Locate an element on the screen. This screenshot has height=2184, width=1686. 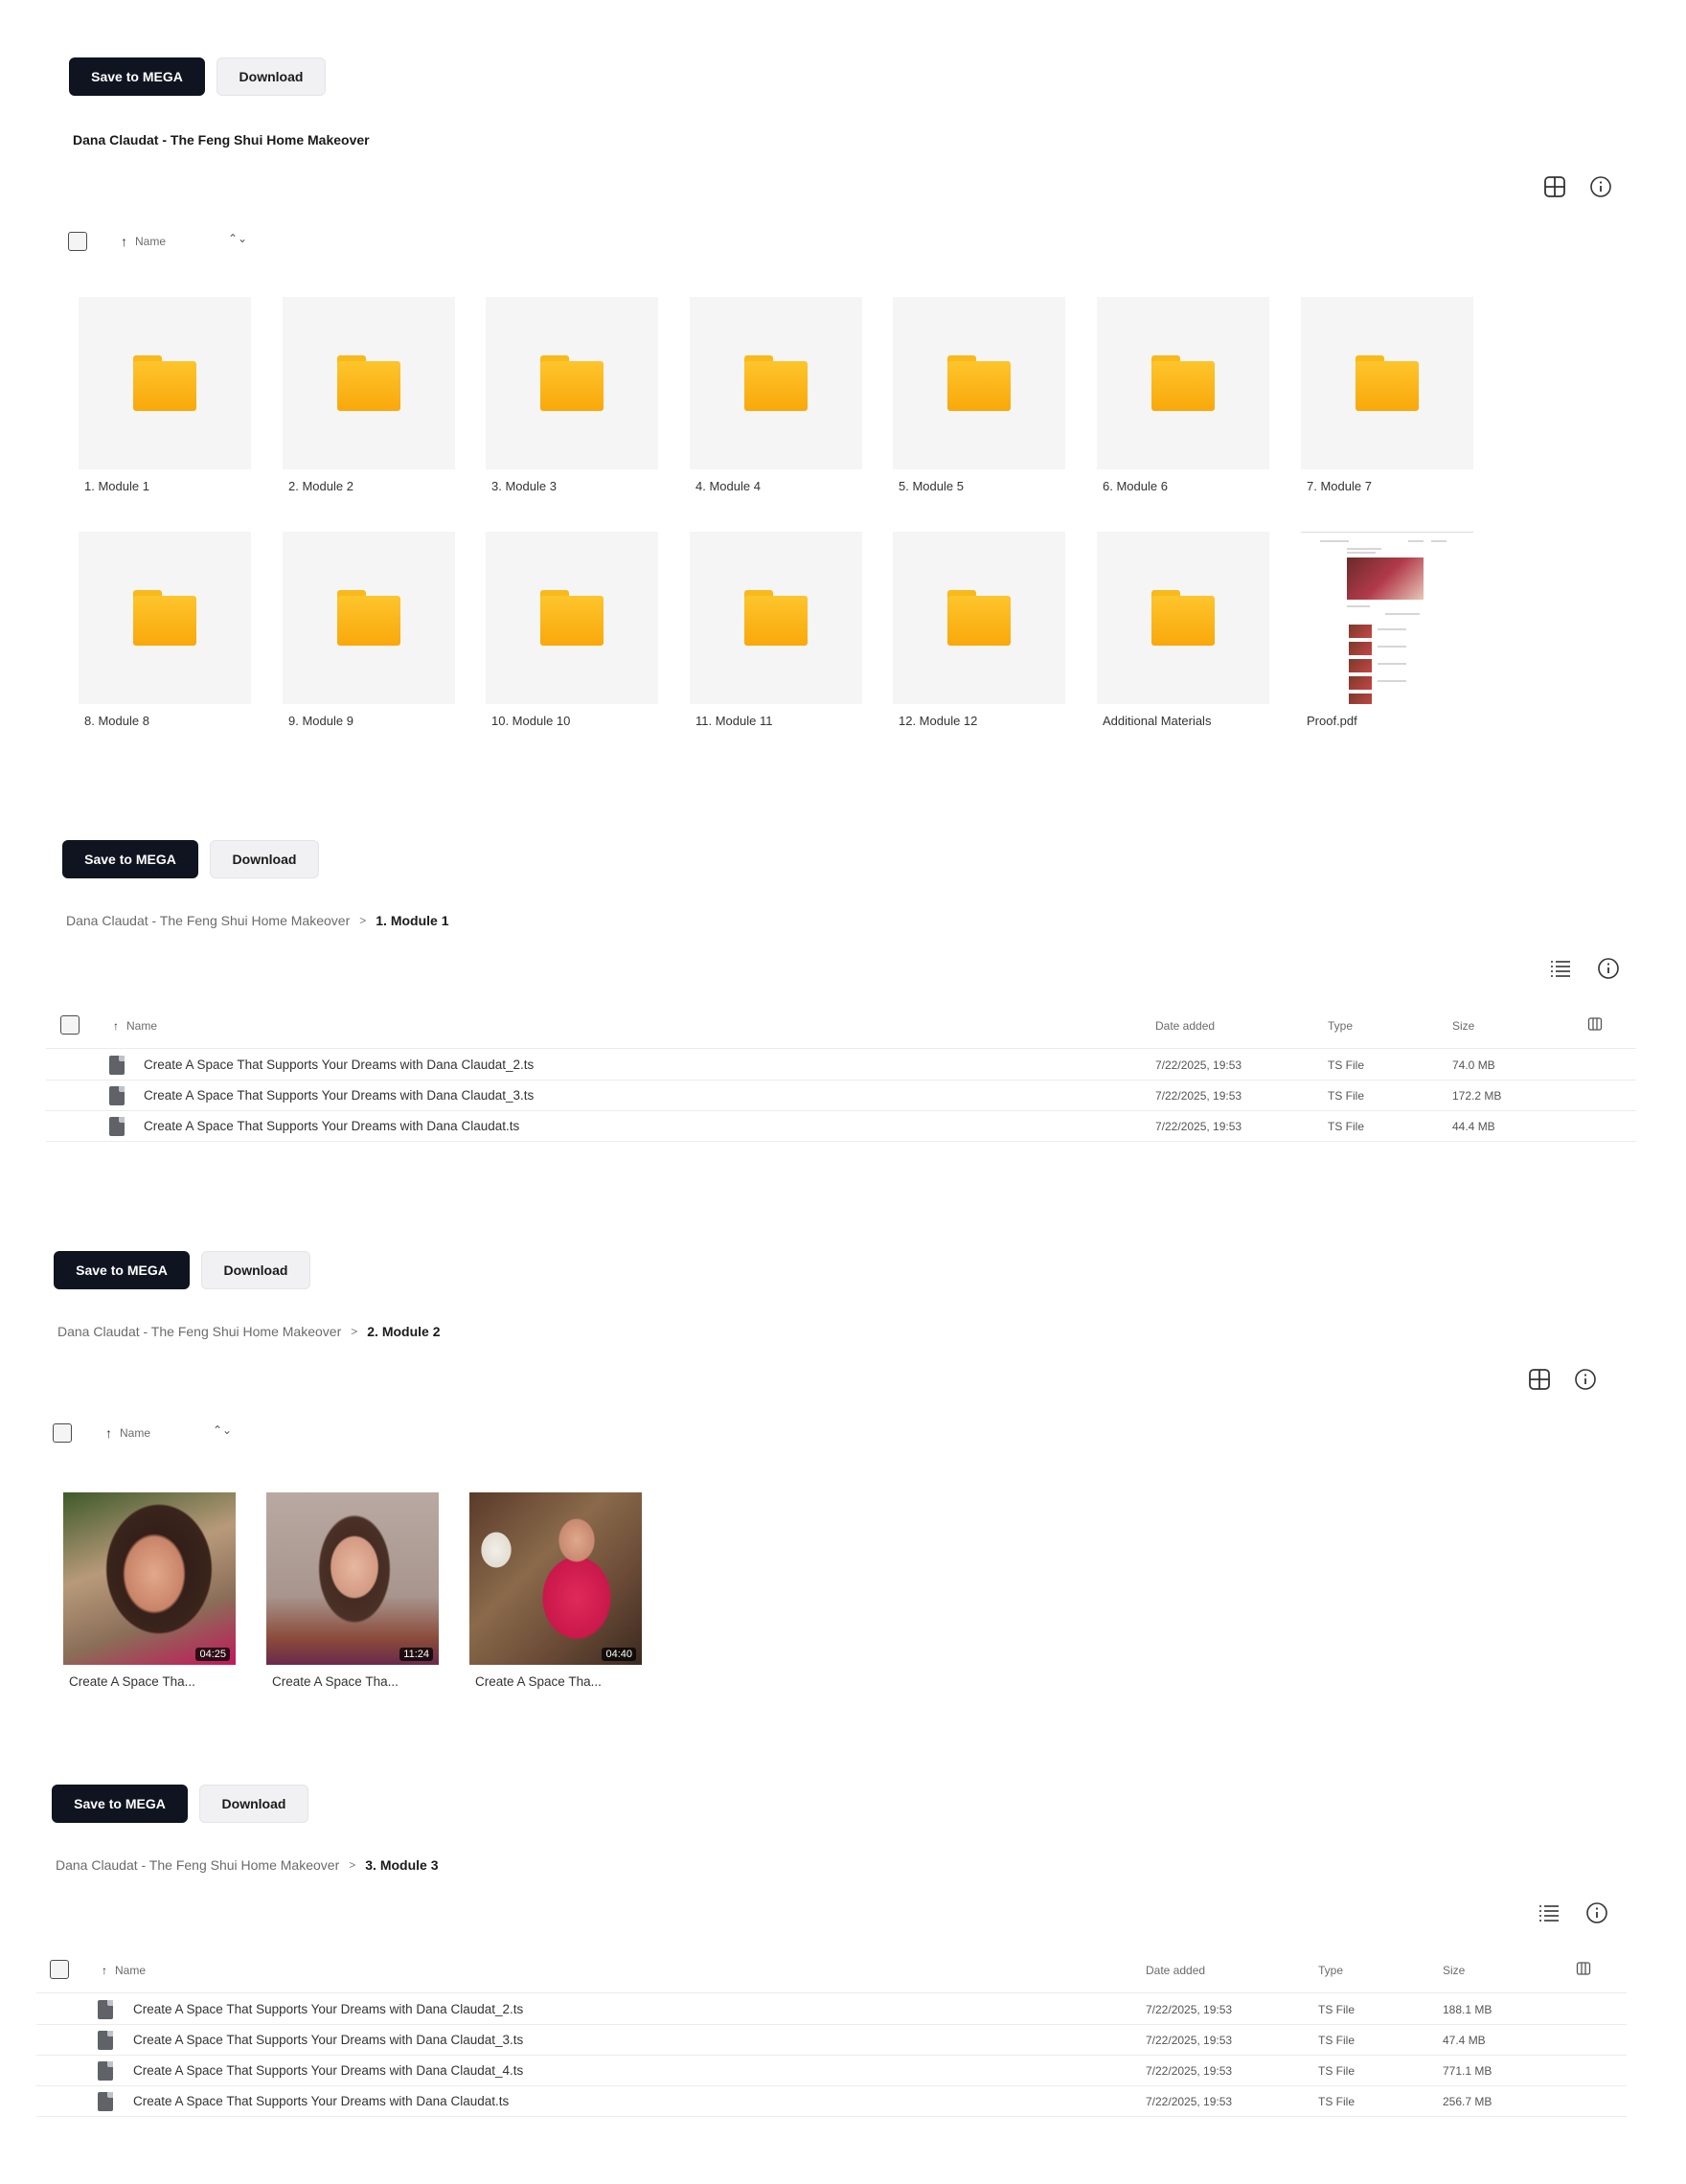
folder-name: 11. Module 11 is located at coordinates (734, 721).